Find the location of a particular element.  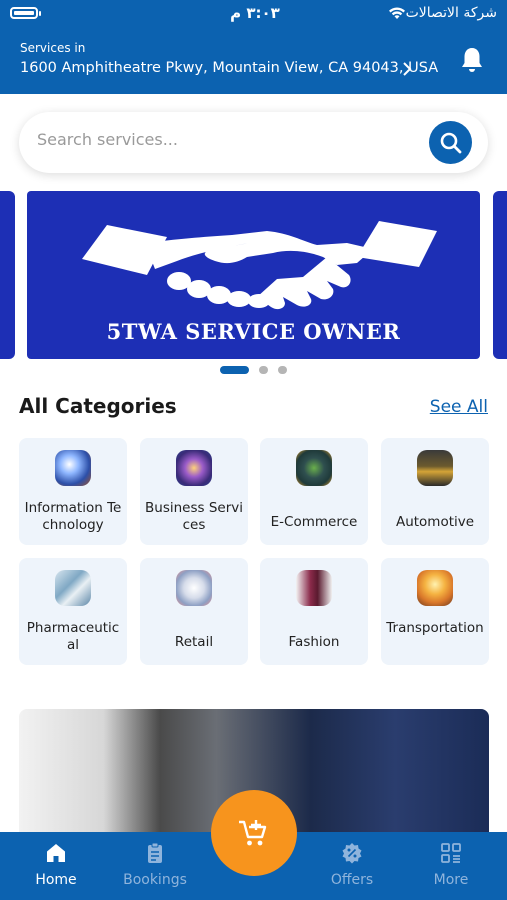

nav-offers: Offers is located at coordinates (352, 866).